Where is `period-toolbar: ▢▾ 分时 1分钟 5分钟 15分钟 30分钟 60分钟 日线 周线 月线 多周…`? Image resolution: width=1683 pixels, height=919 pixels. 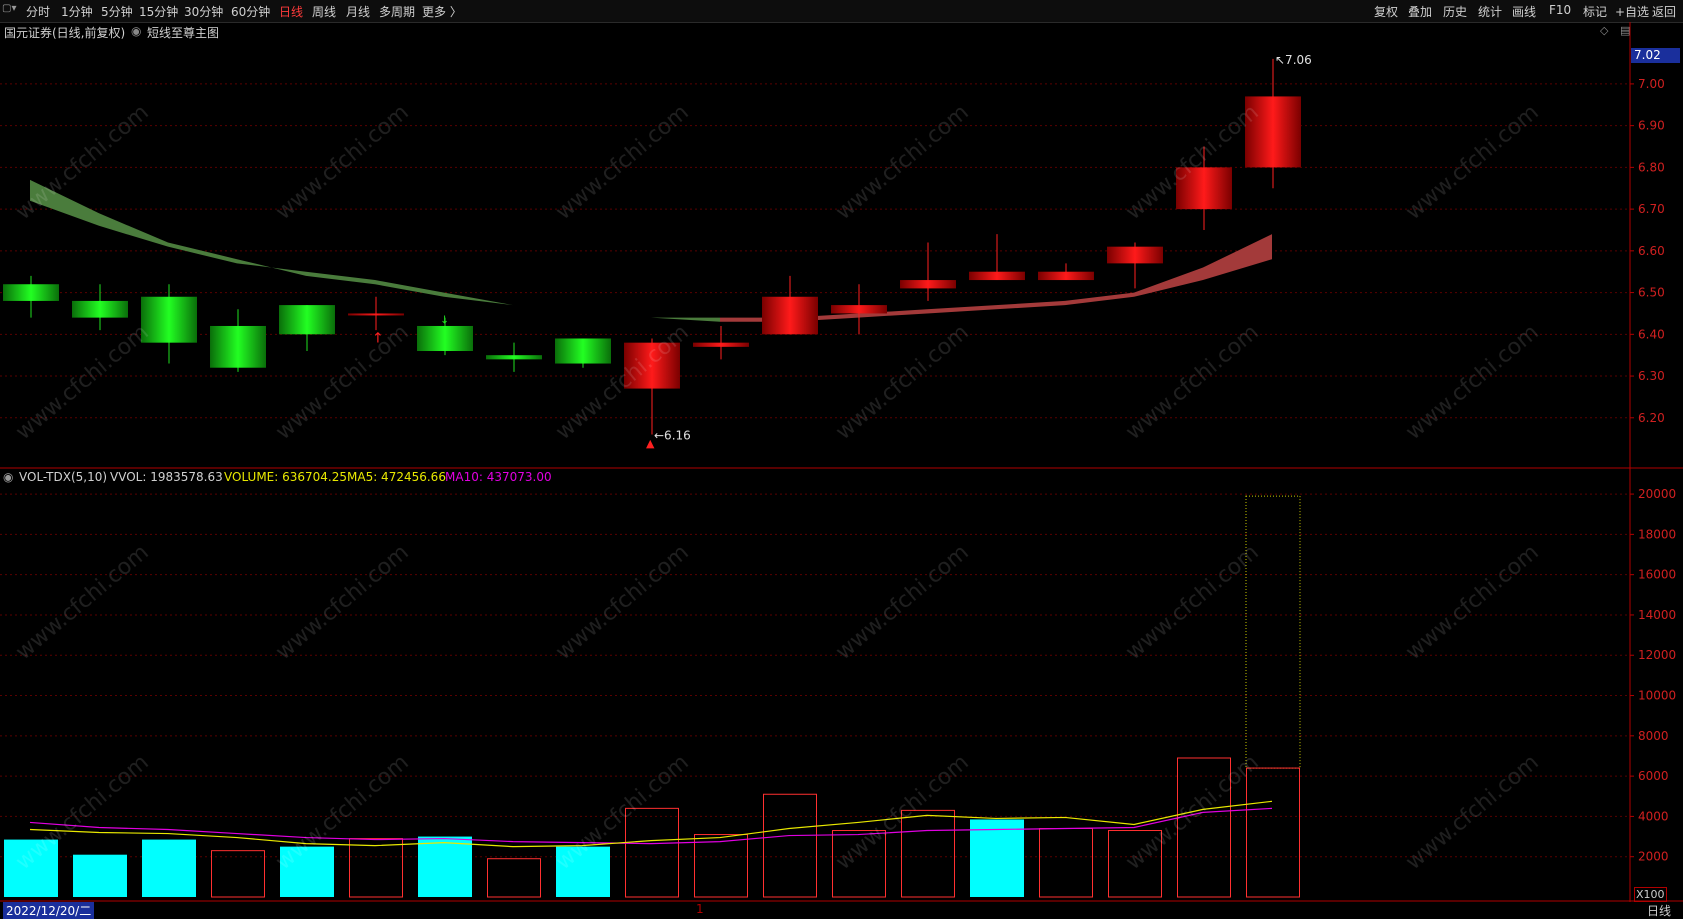 period-toolbar: ▢▾ 分时 1分钟 5分钟 15分钟 30分钟 60分钟 日线 周线 月线 多周… is located at coordinates (841, 11).